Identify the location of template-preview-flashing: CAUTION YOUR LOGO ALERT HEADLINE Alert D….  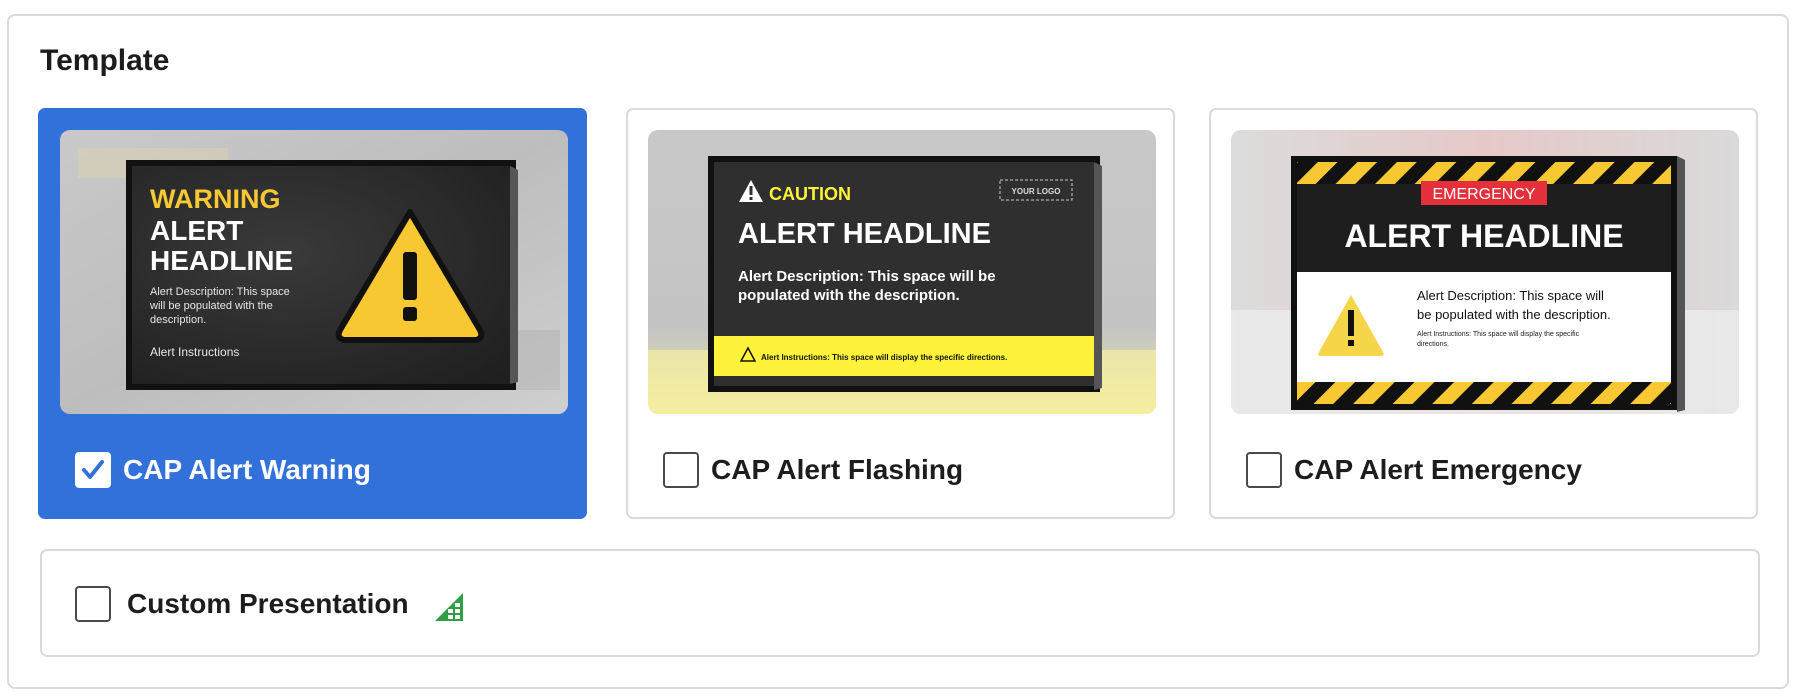
(902, 272).